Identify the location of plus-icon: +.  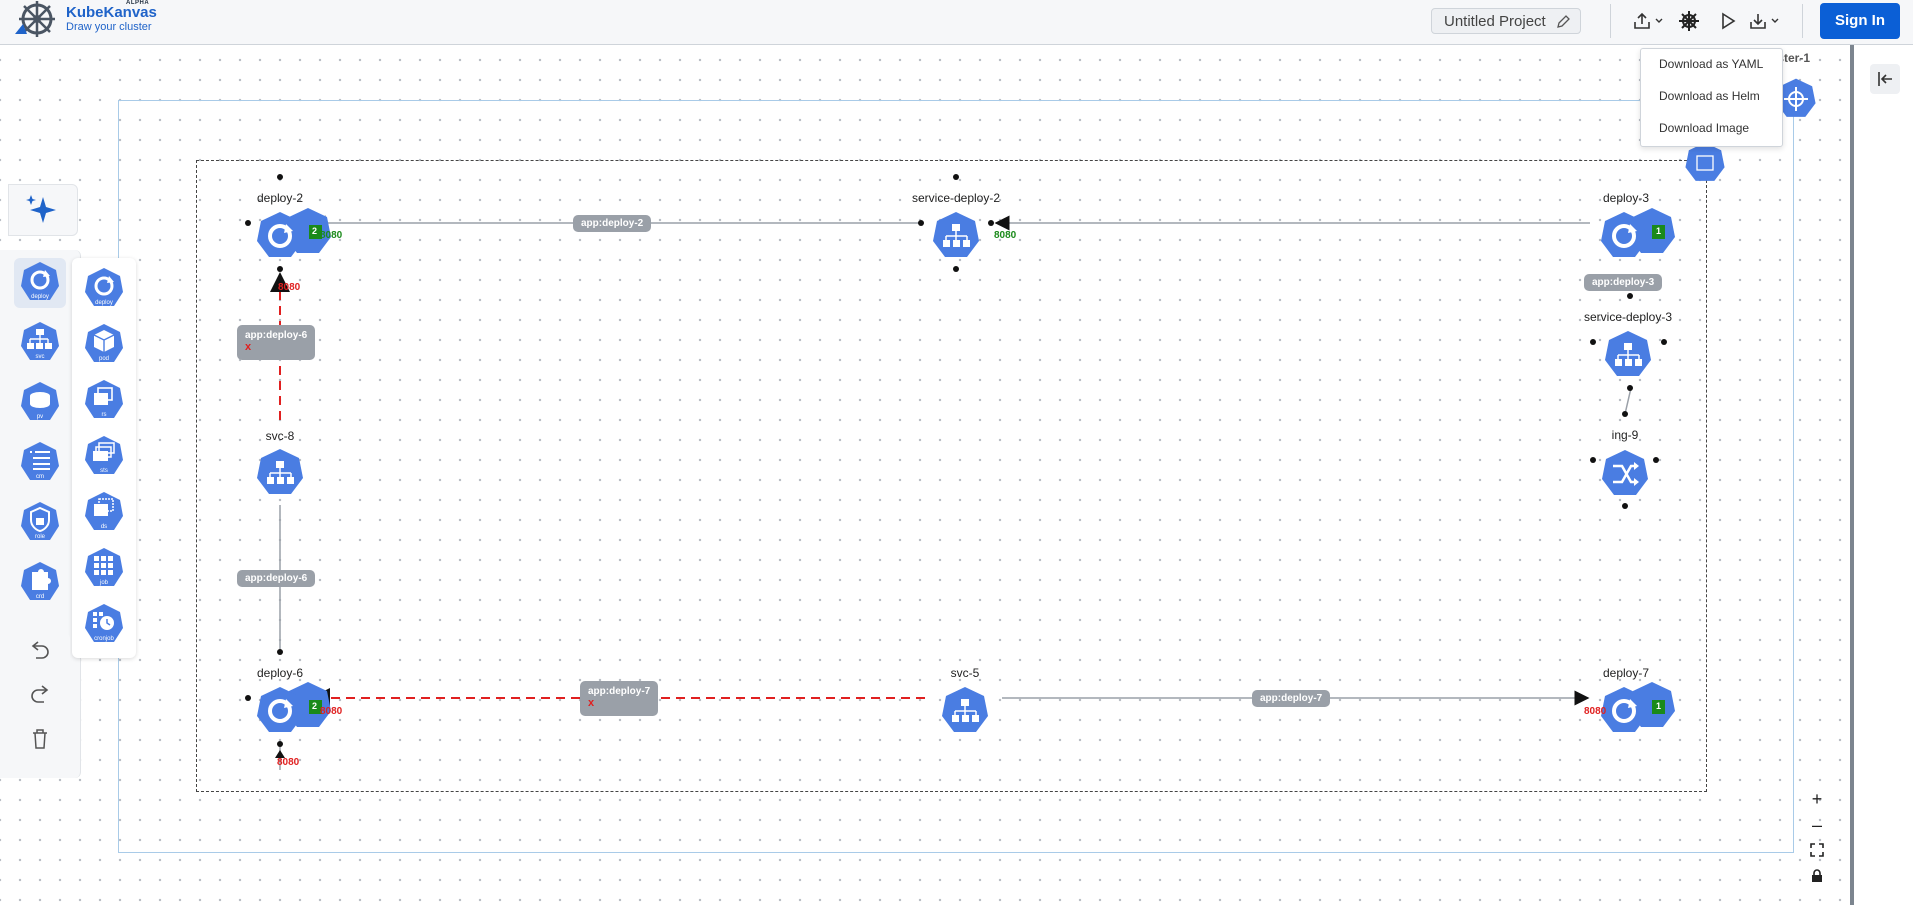
(1817, 799).